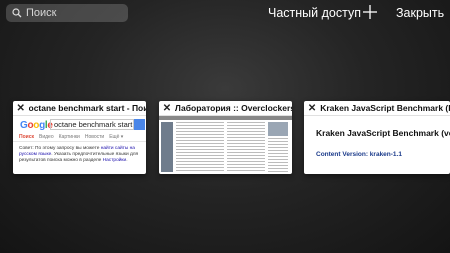 This screenshot has width=450, height=253. Describe the element at coordinates (139, 124) in the screenshot. I see `google-search-button` at that location.